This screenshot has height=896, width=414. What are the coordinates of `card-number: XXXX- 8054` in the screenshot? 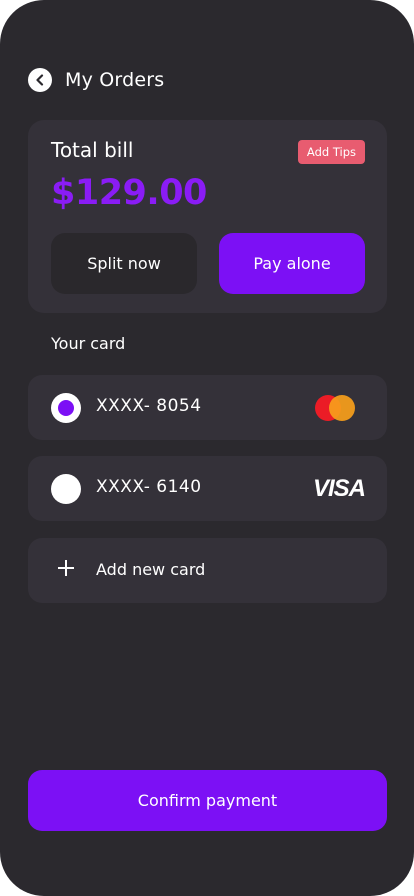 It's located at (149, 406).